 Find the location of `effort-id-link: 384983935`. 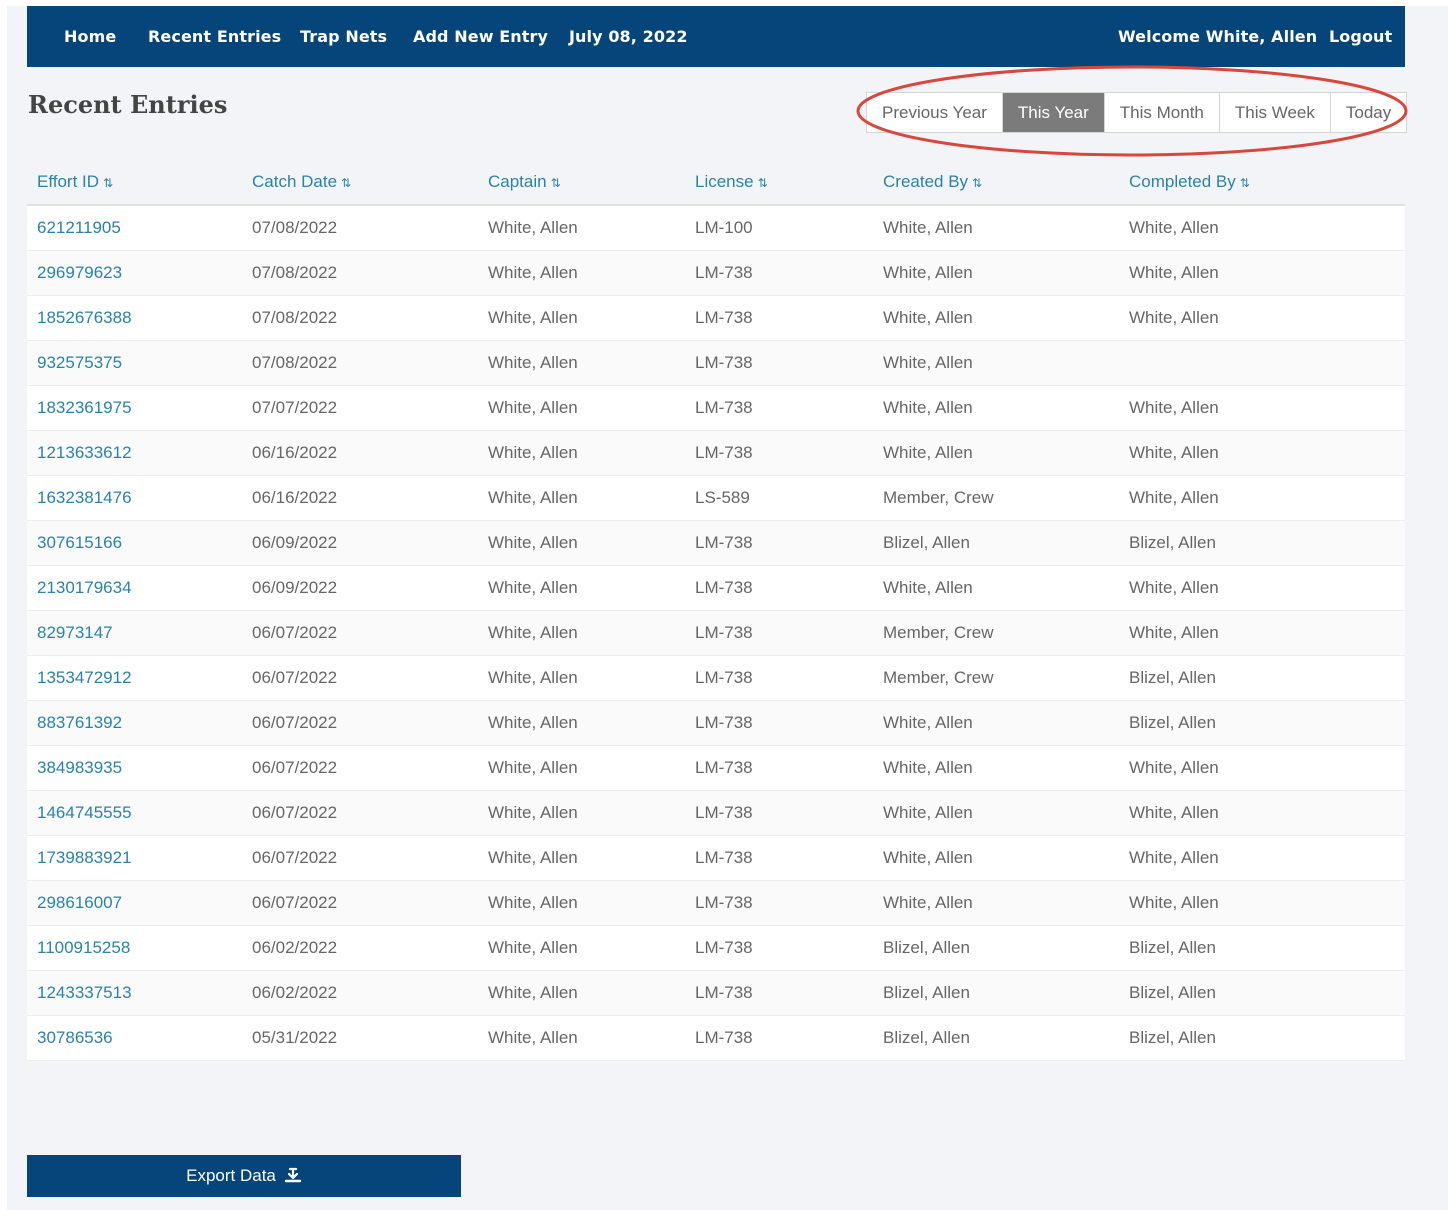

effort-id-link: 384983935 is located at coordinates (134, 768).